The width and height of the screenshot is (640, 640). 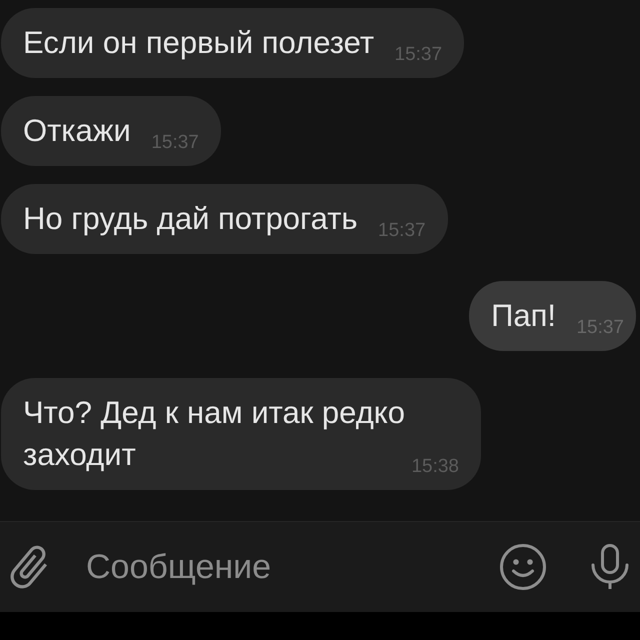 What do you see at coordinates (523, 567) in the screenshot?
I see `emoji-icon` at bounding box center [523, 567].